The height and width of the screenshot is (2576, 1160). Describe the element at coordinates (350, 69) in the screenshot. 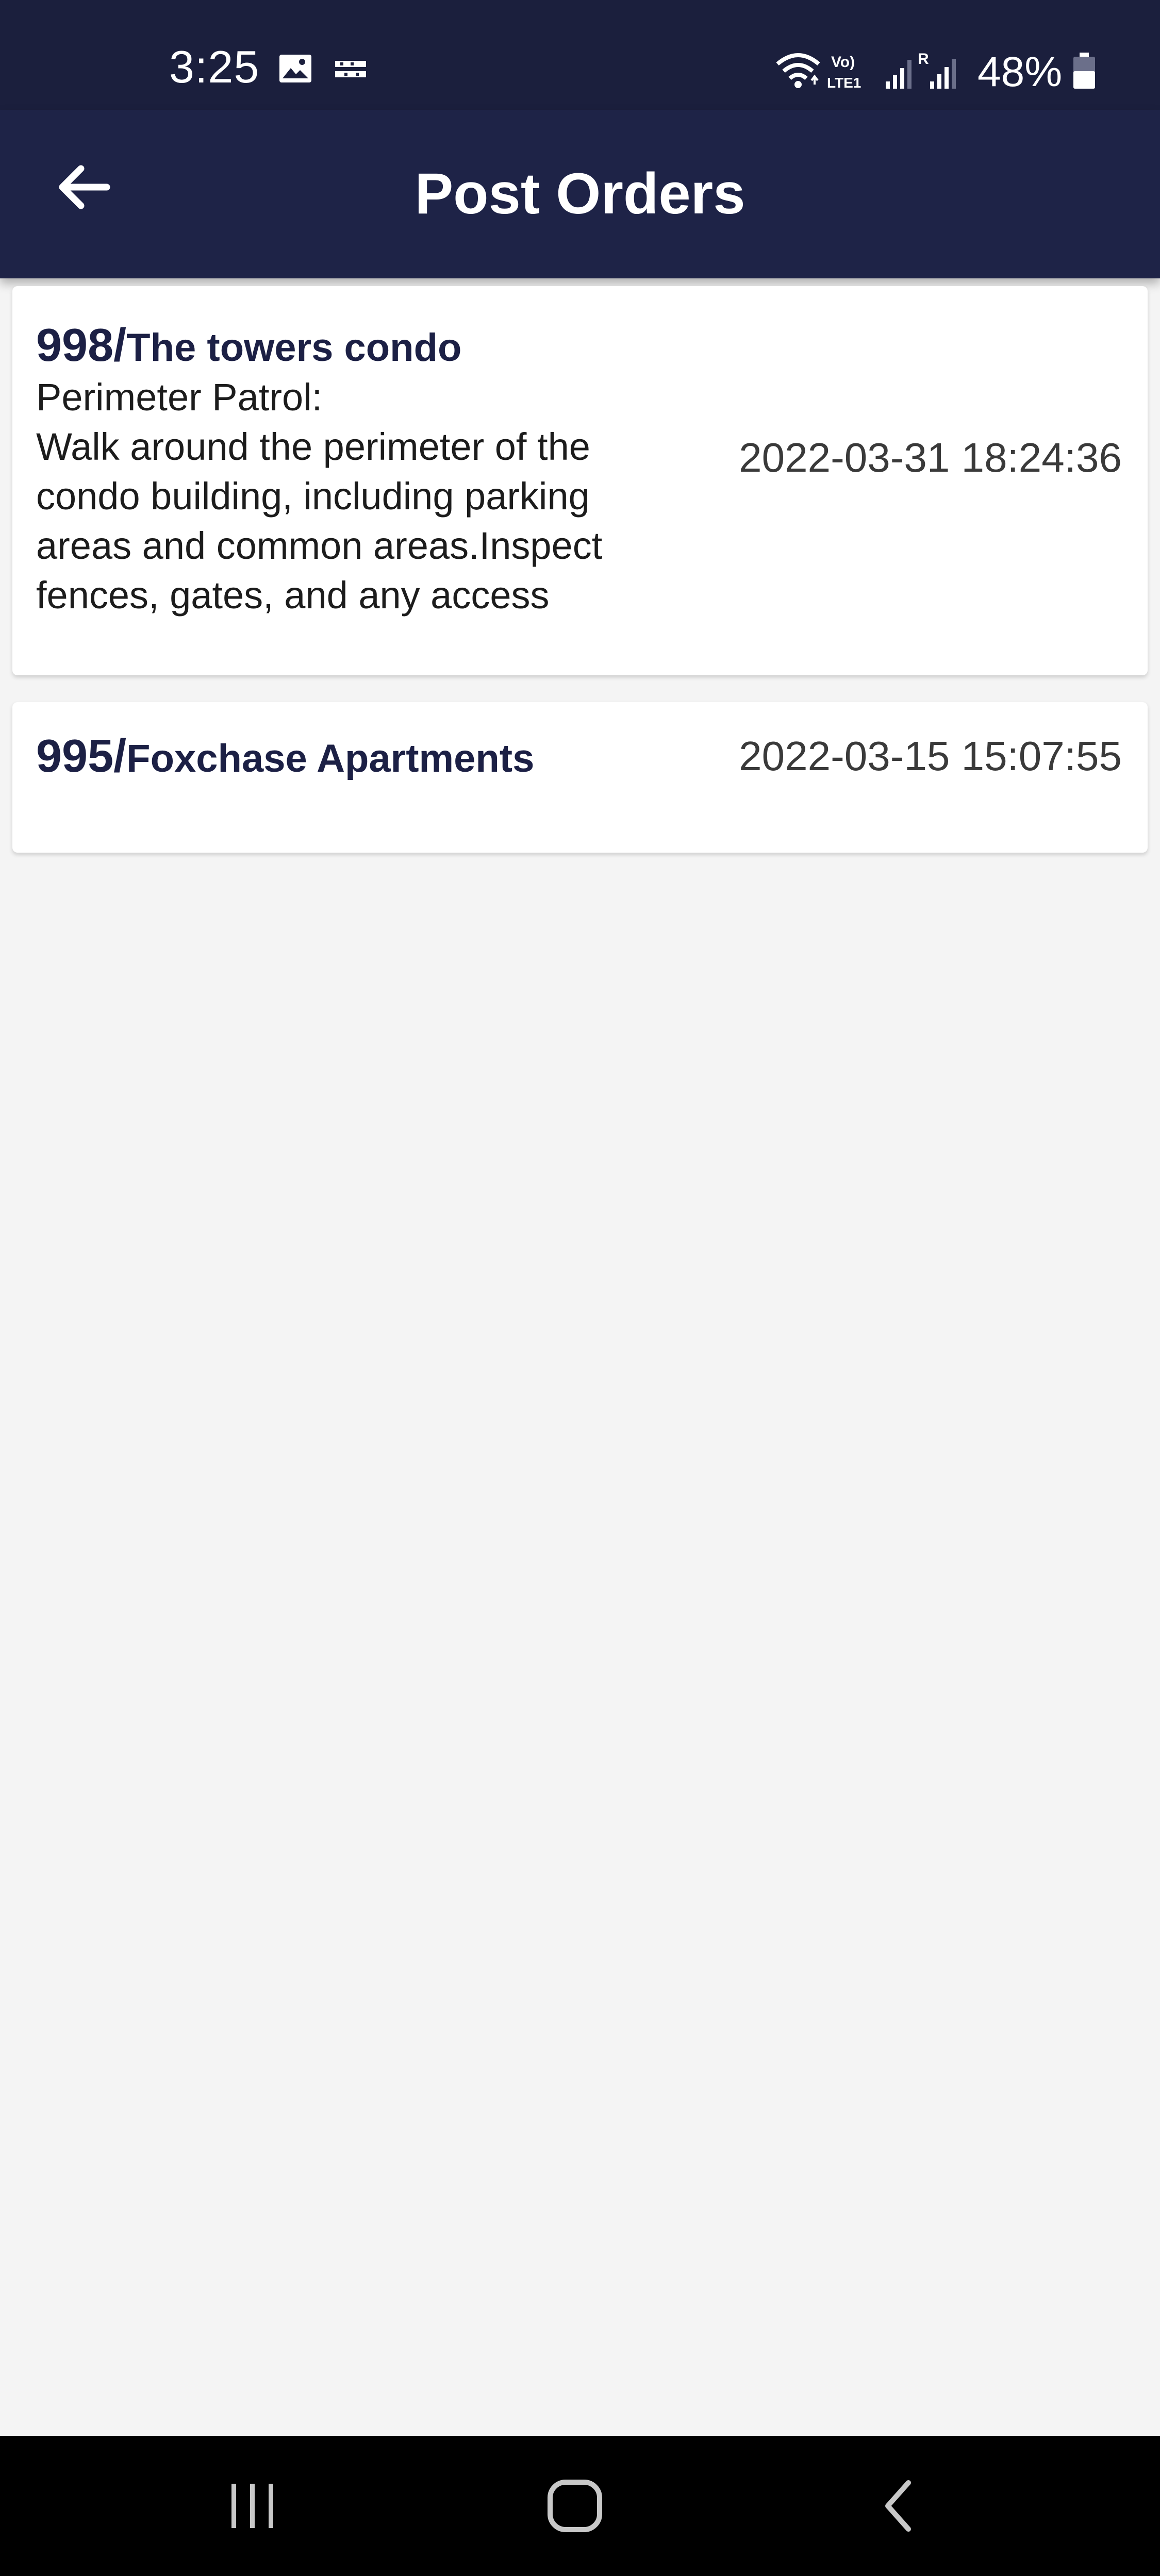

I see `tata-play-icon` at that location.